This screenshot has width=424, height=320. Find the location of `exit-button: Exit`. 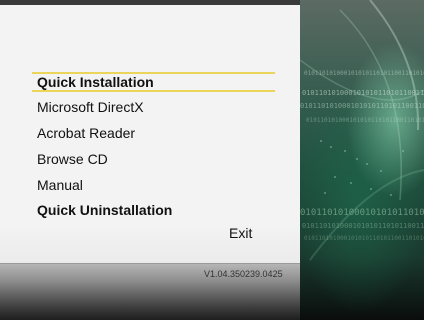

exit-button: Exit is located at coordinates (240, 233).